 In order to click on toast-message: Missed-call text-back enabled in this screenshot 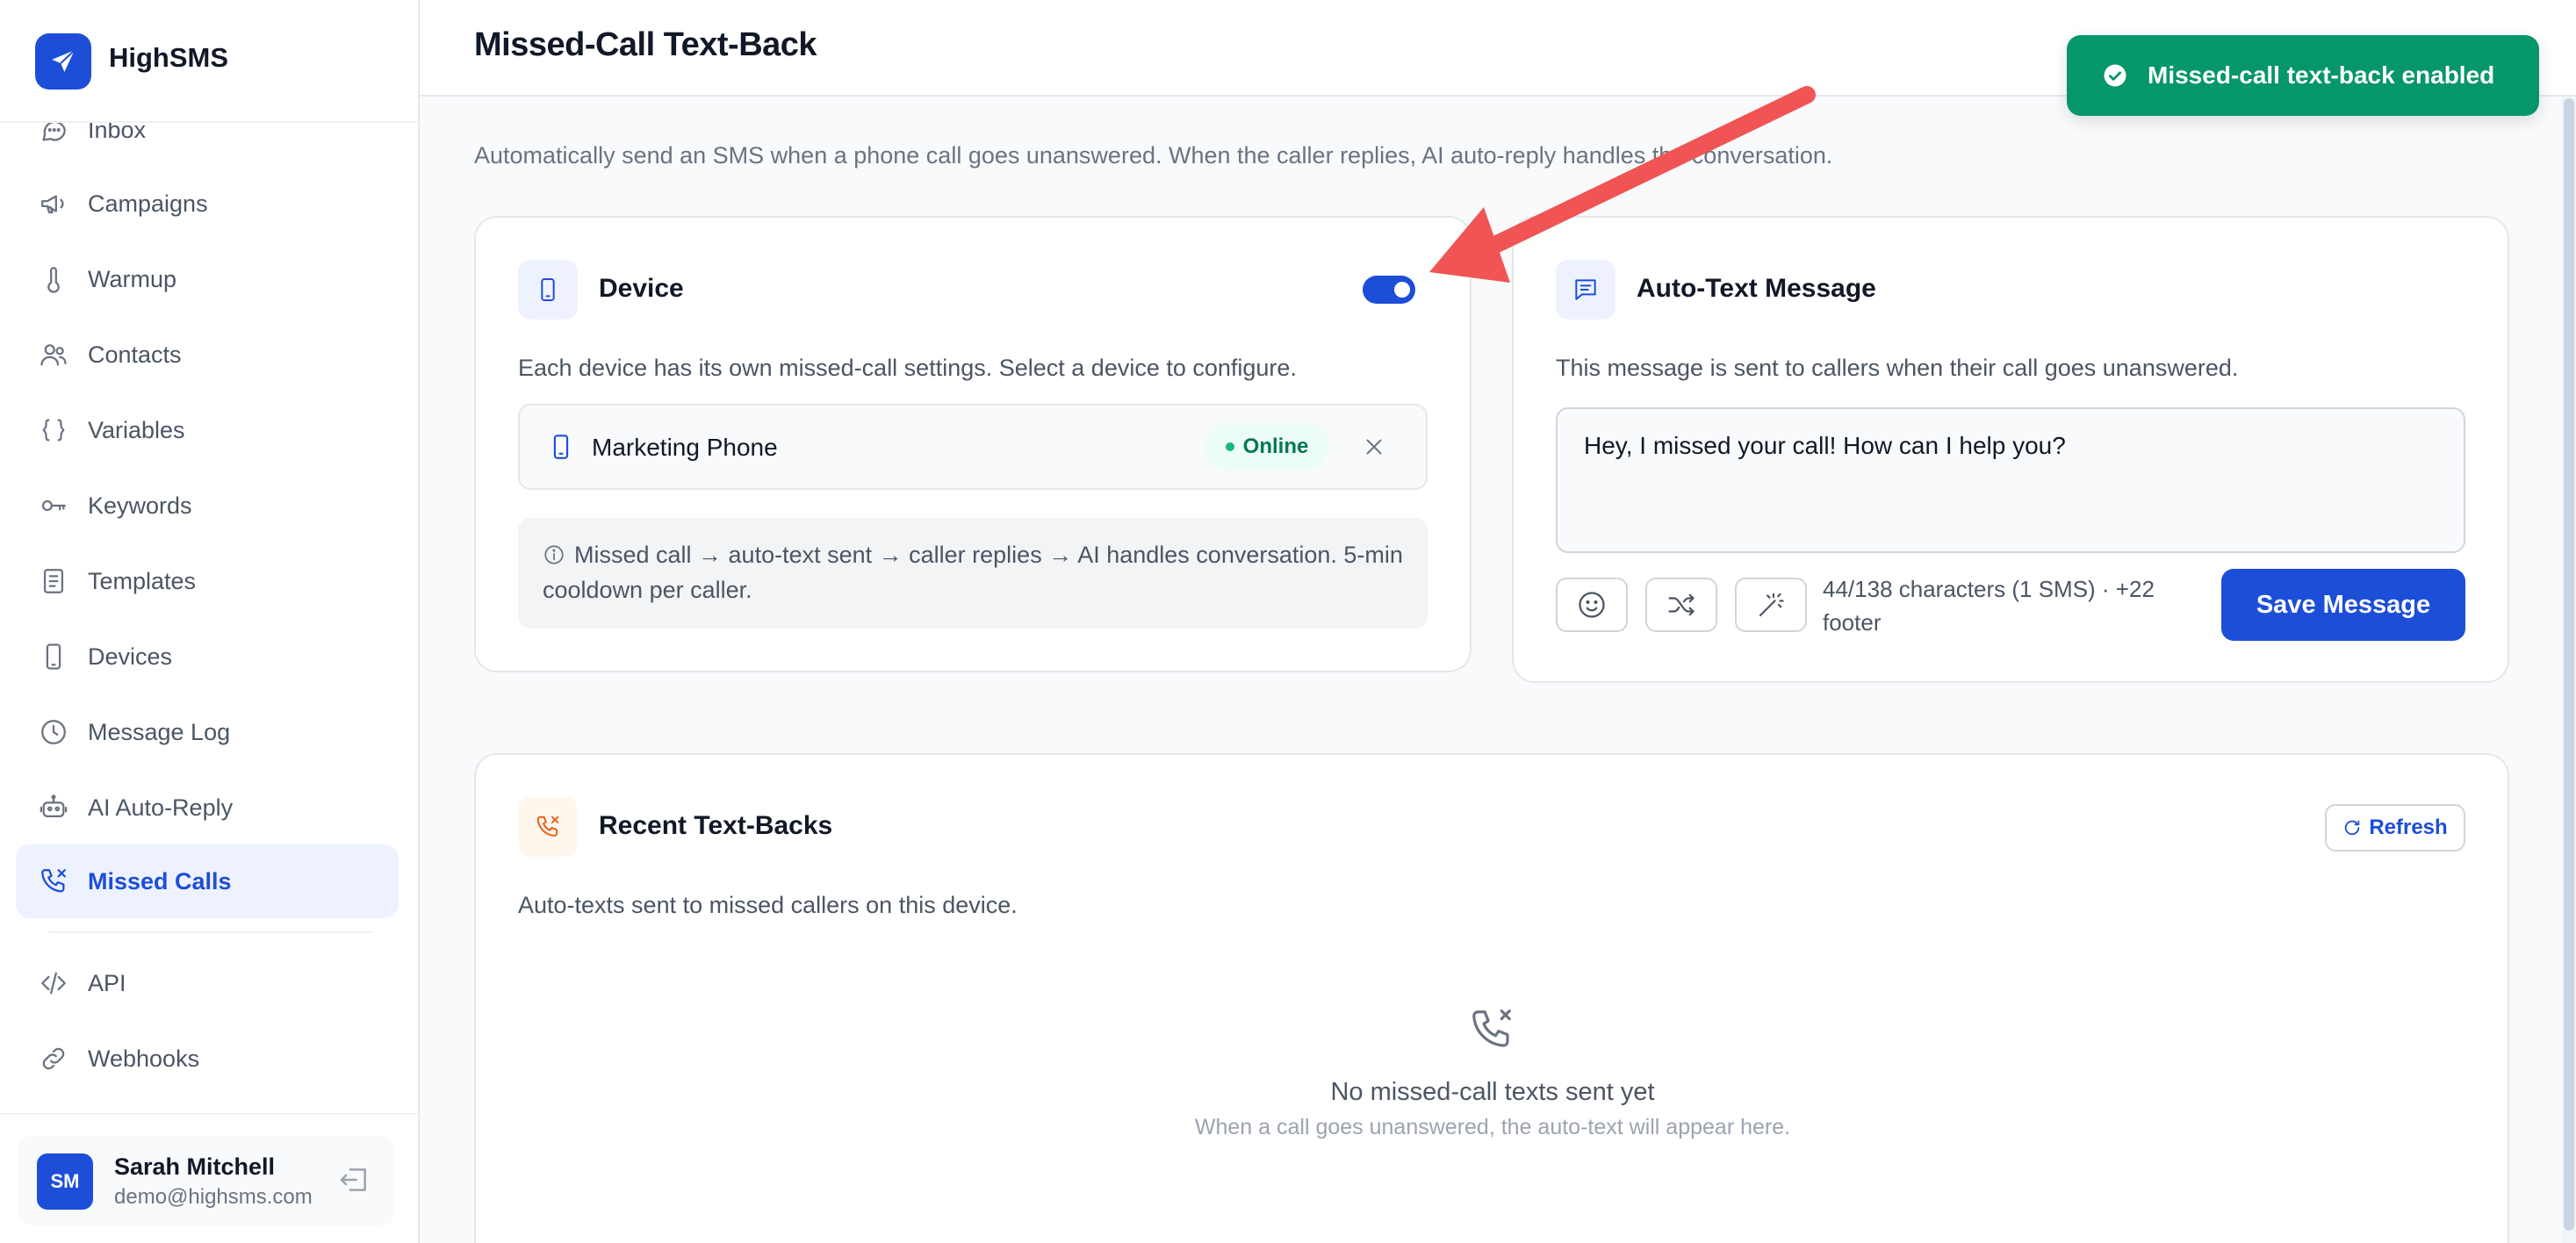, I will do `click(2321, 75)`.